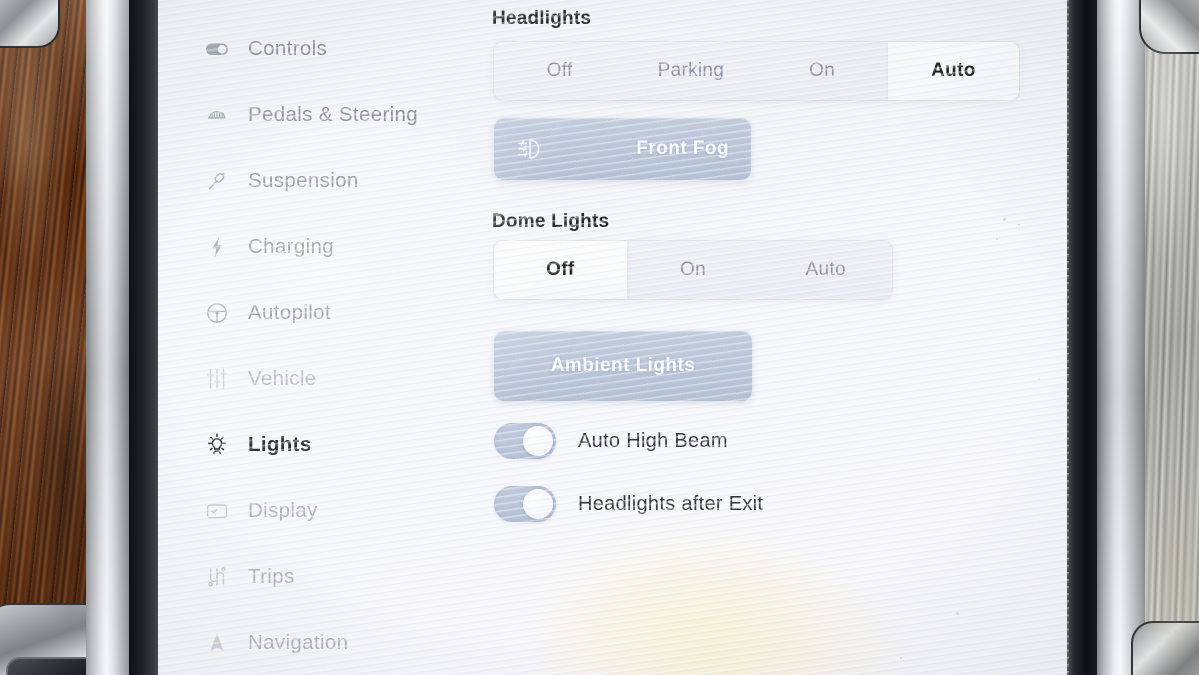 Image resolution: width=1199 pixels, height=675 pixels. I want to click on right-silver-trim-bar, so click(1123, 337).